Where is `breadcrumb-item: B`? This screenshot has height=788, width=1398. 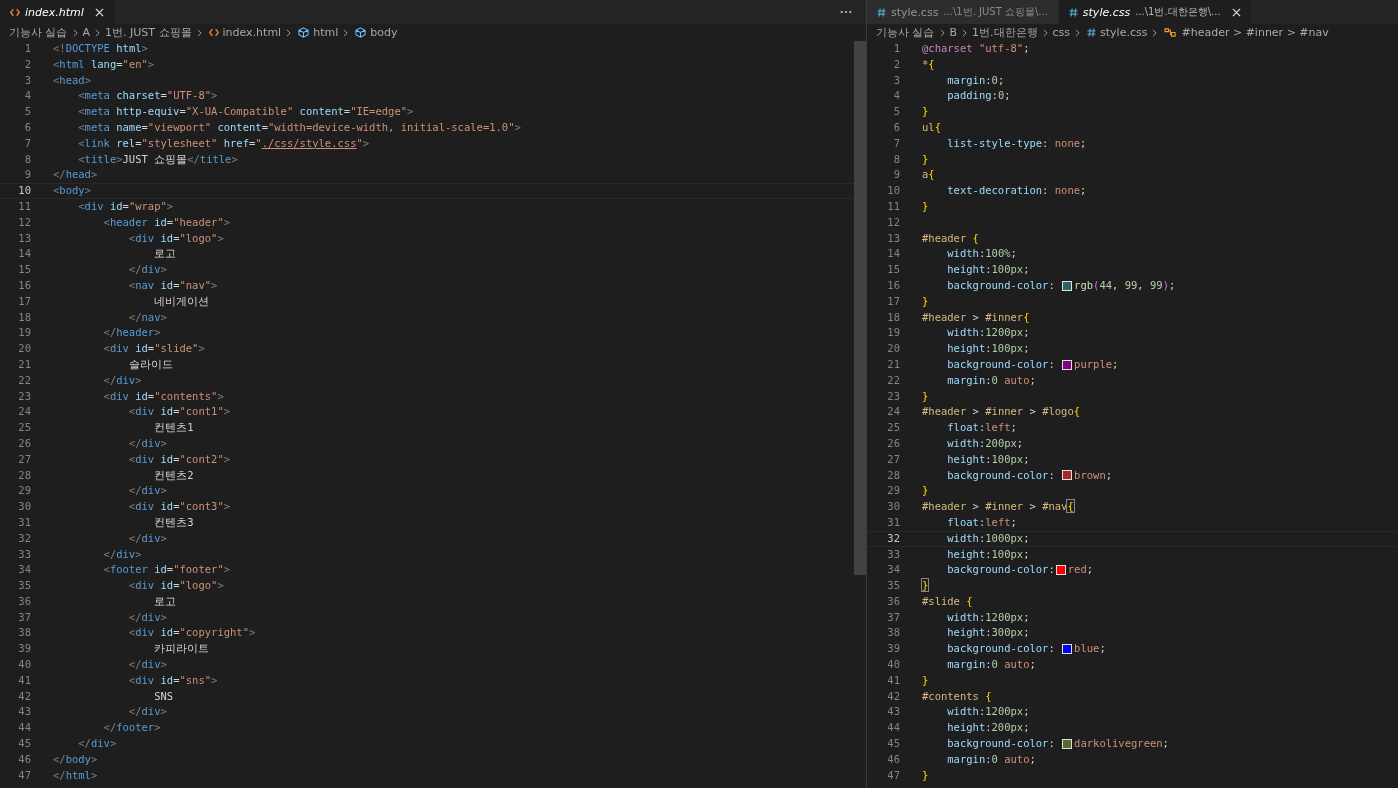 breadcrumb-item: B is located at coordinates (953, 32).